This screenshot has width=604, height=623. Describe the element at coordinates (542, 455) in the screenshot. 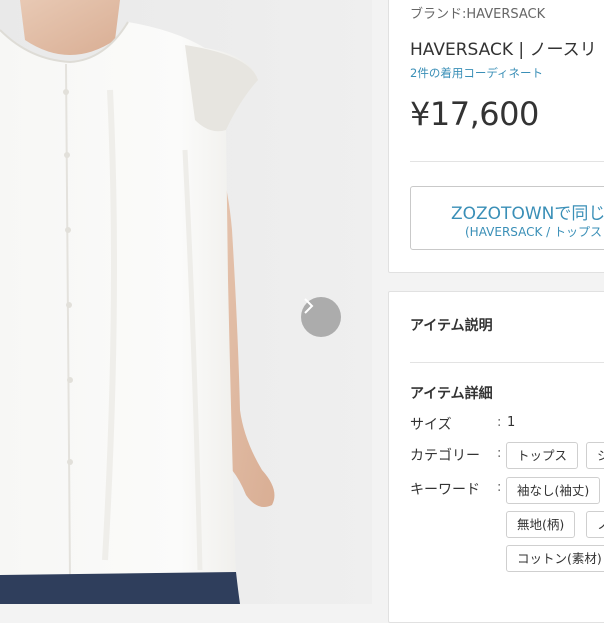

I see `category-tag: トップス` at that location.